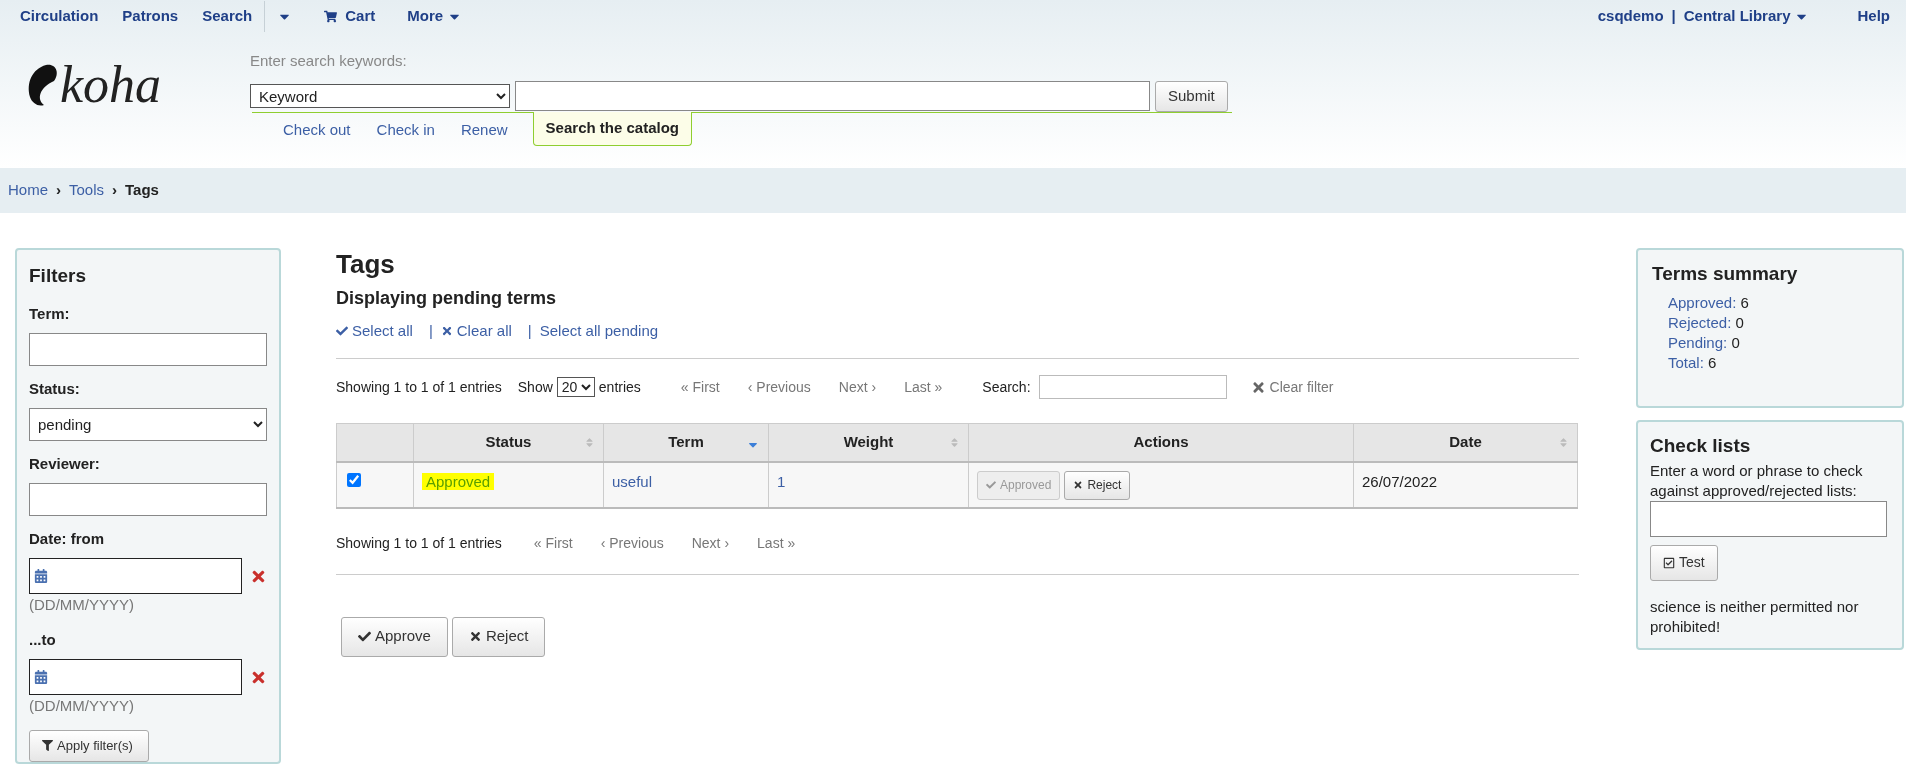  What do you see at coordinates (1725, 274) in the screenshot?
I see `summary-title: Terms summary` at bounding box center [1725, 274].